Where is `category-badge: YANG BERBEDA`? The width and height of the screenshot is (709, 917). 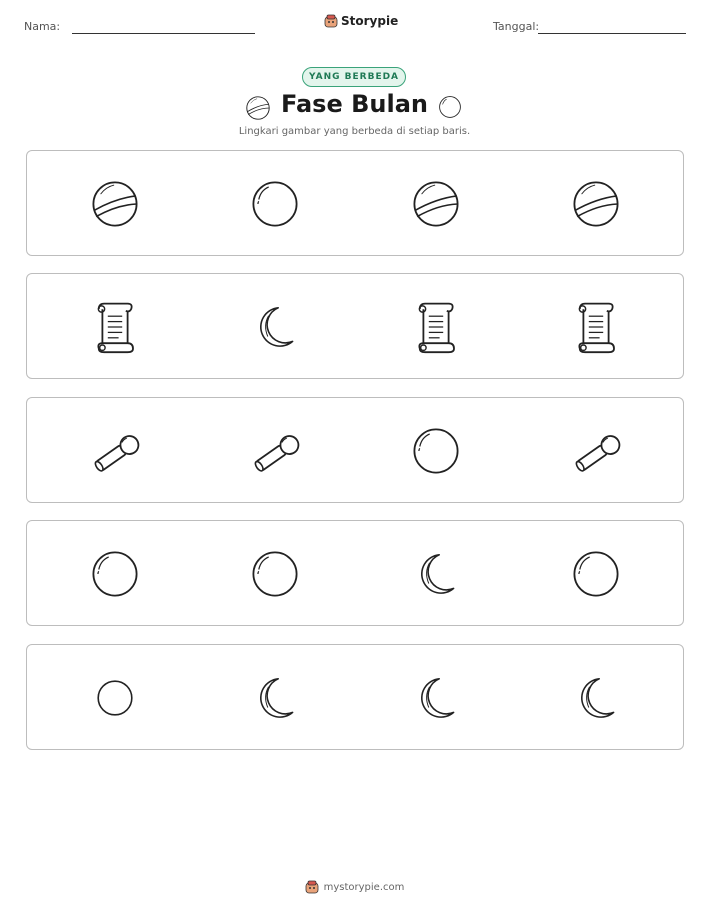
category-badge: YANG BERBEDA is located at coordinates (354, 77).